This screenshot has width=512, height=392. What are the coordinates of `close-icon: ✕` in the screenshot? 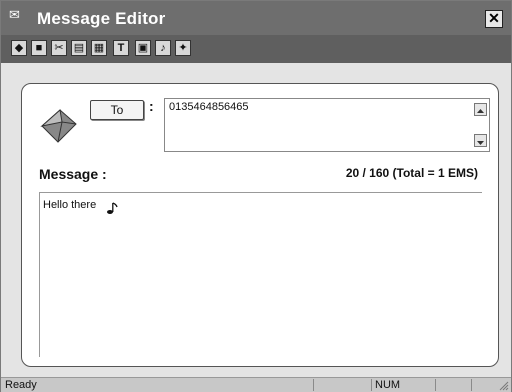 It's located at (494, 18).